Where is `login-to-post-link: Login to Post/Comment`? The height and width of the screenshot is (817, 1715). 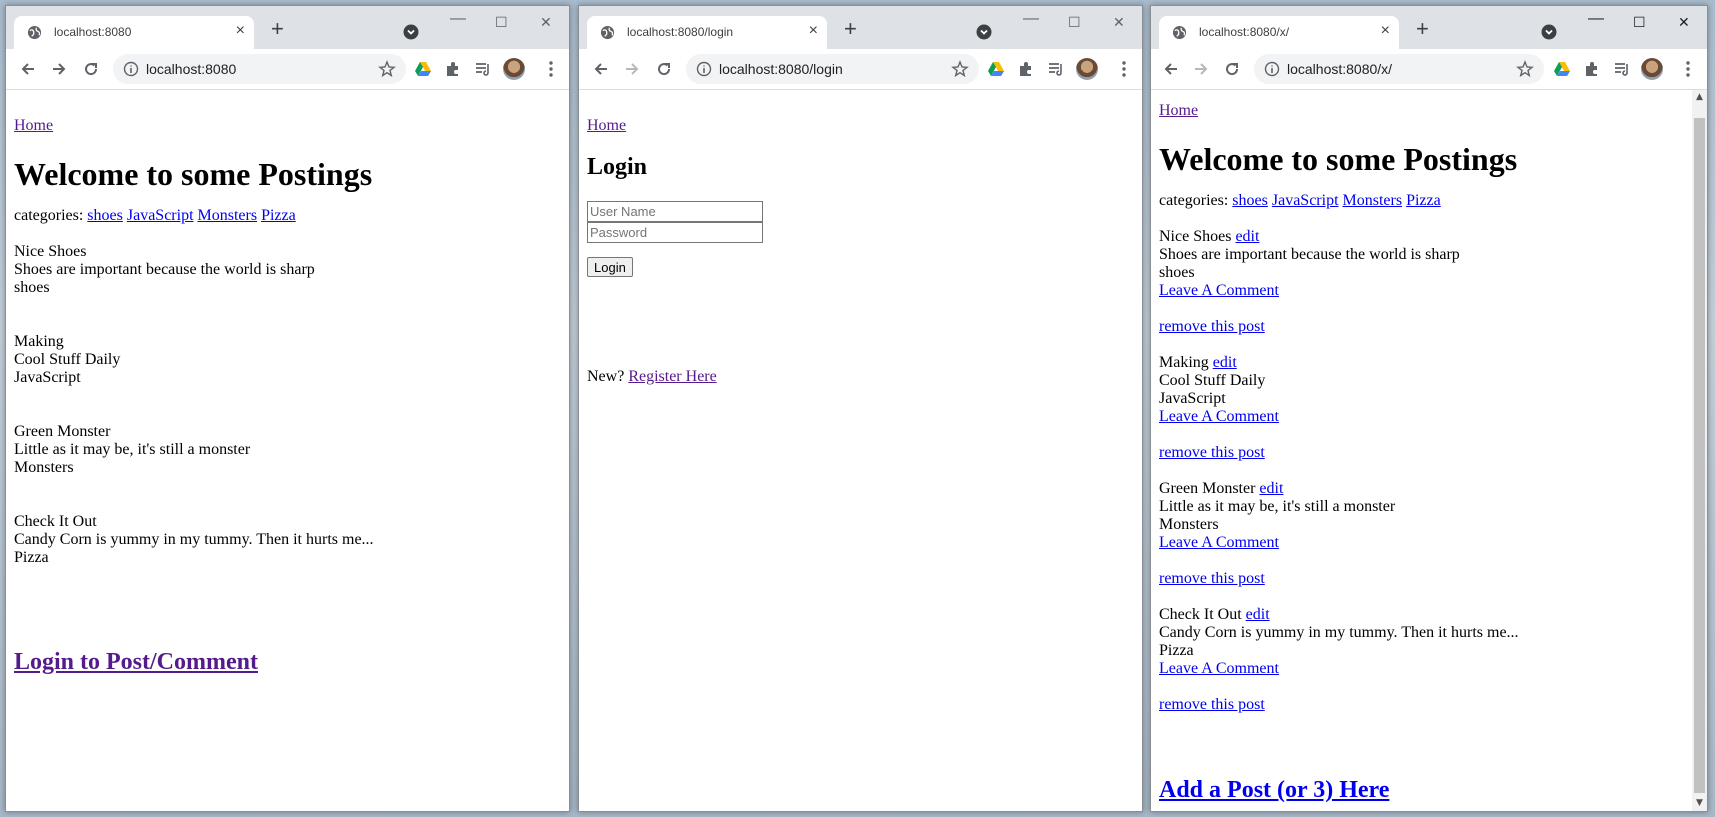
login-to-post-link: Login to Post/Comment is located at coordinates (136, 662).